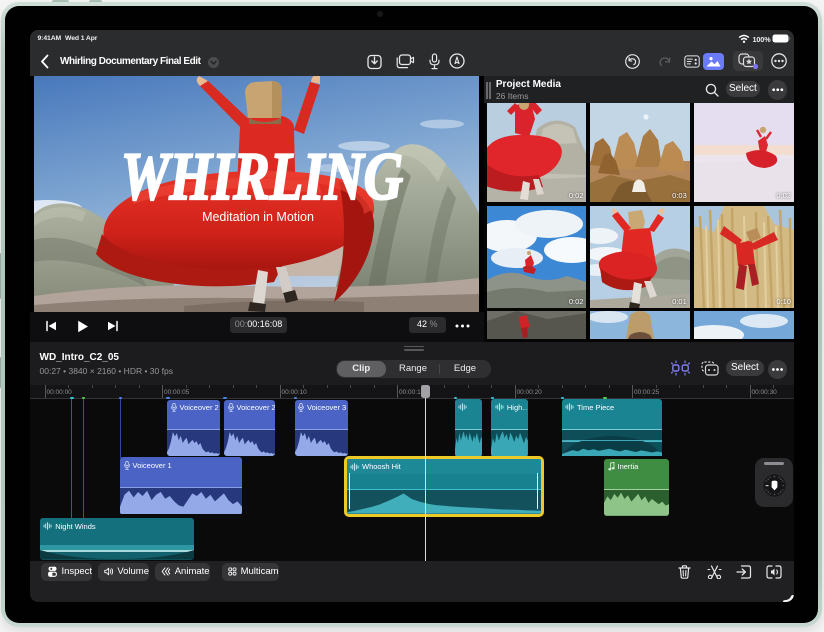 Image resolution: width=824 pixels, height=632 pixels. What do you see at coordinates (262, 176) in the screenshot?
I see `svg-text: WHIRLING` at bounding box center [262, 176].